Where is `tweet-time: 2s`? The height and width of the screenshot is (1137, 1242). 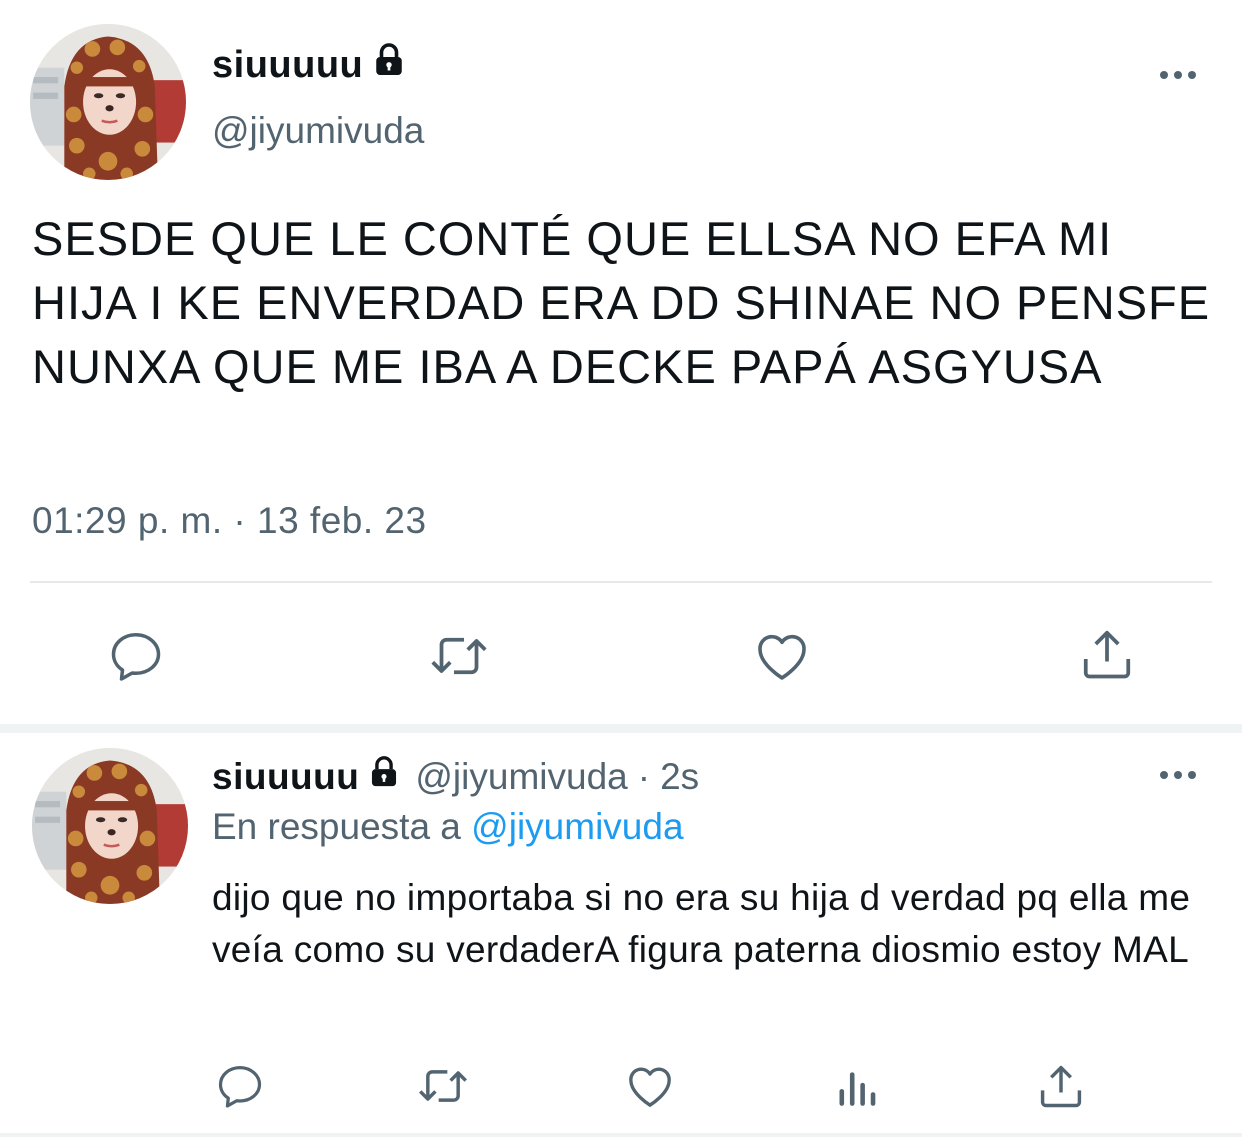
tweet-time: 2s is located at coordinates (679, 777).